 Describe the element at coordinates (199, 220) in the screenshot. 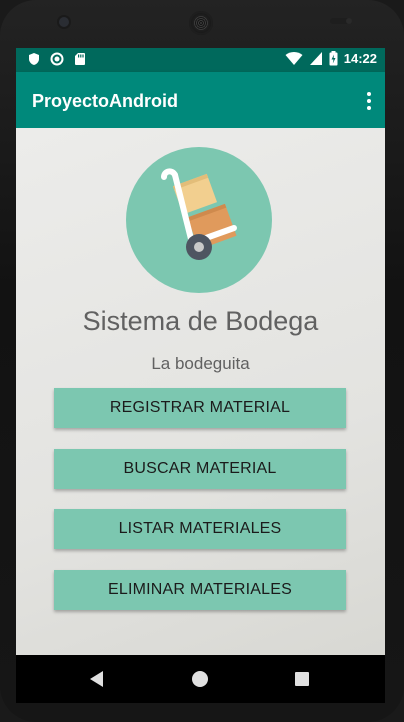

I see `hand-truck-boxes-icon` at that location.